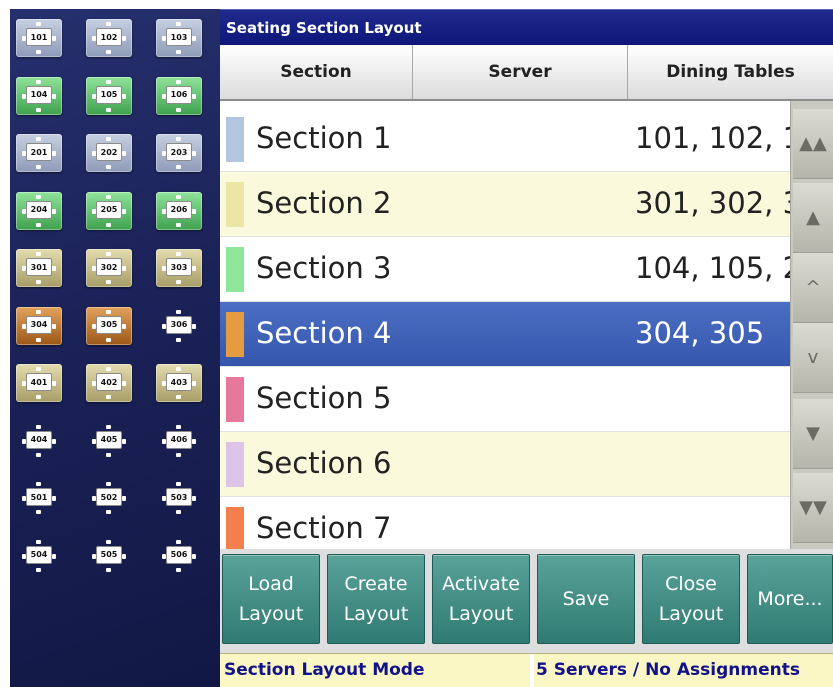  I want to click on table-505: 505, so click(109, 556).